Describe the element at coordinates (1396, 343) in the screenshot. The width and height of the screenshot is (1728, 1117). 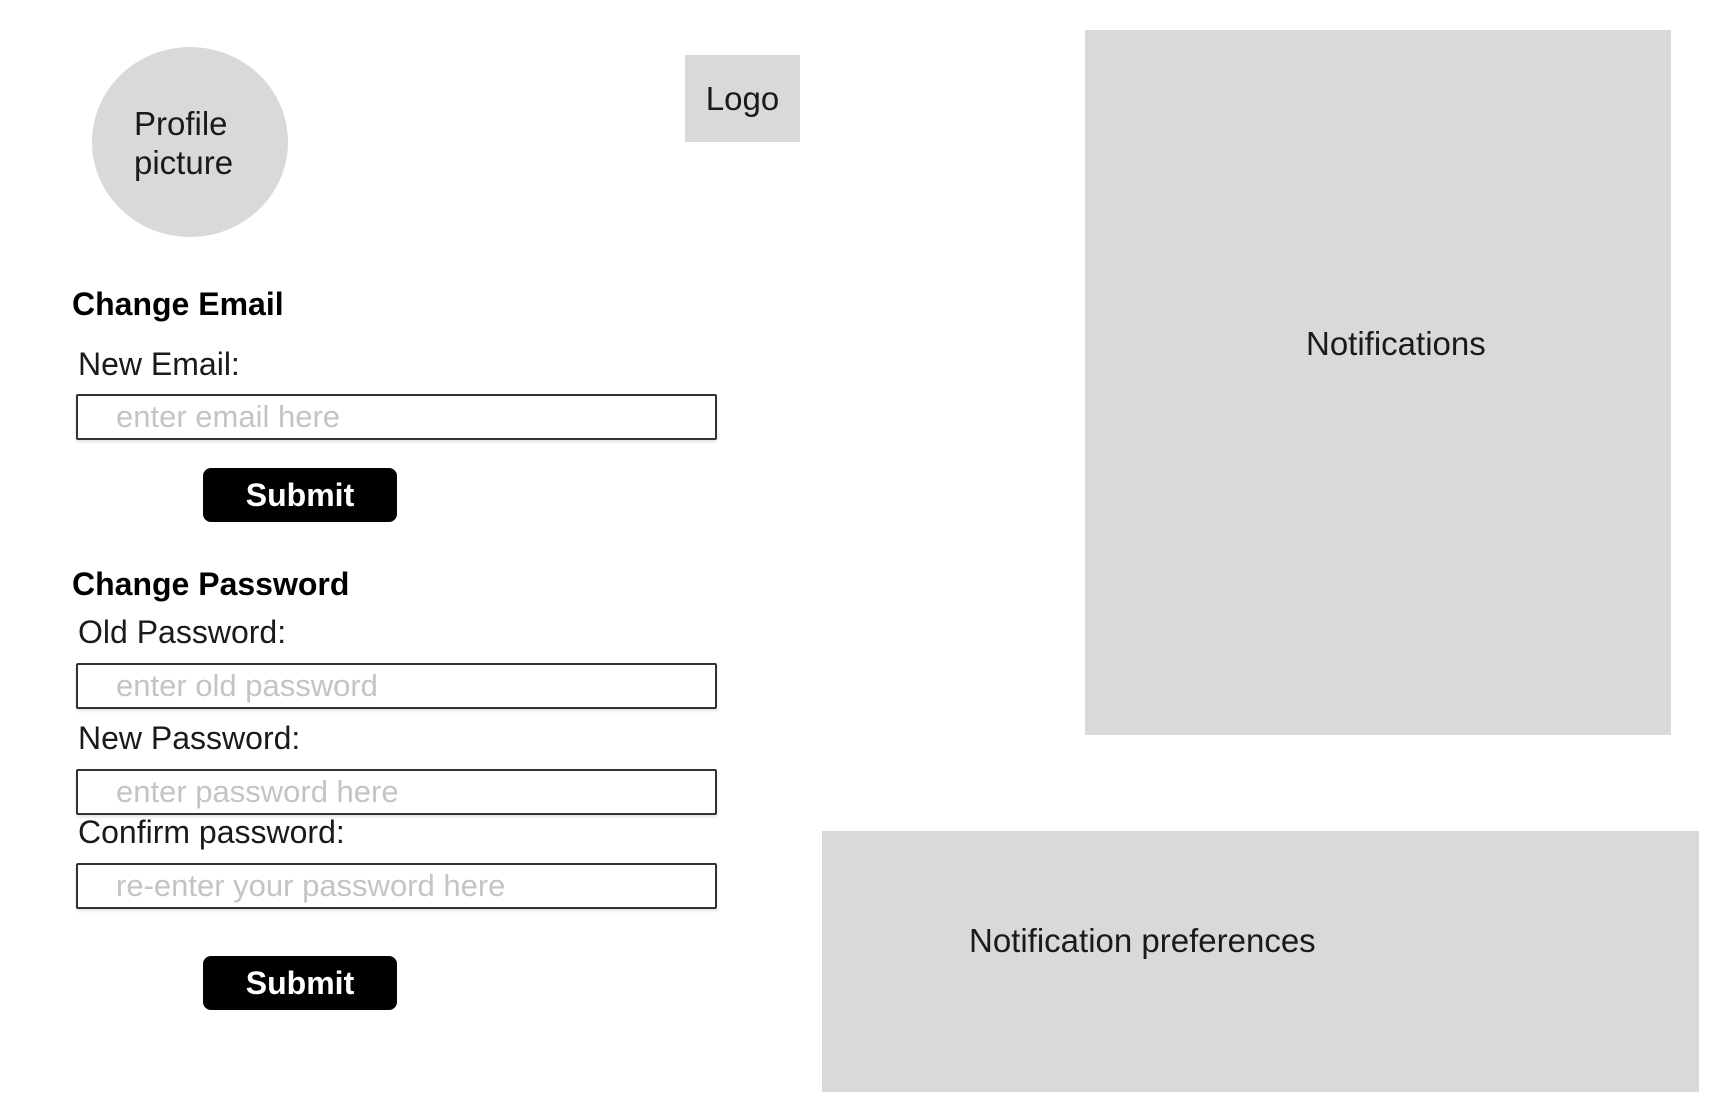
I see `notifications-label: Notifications` at that location.